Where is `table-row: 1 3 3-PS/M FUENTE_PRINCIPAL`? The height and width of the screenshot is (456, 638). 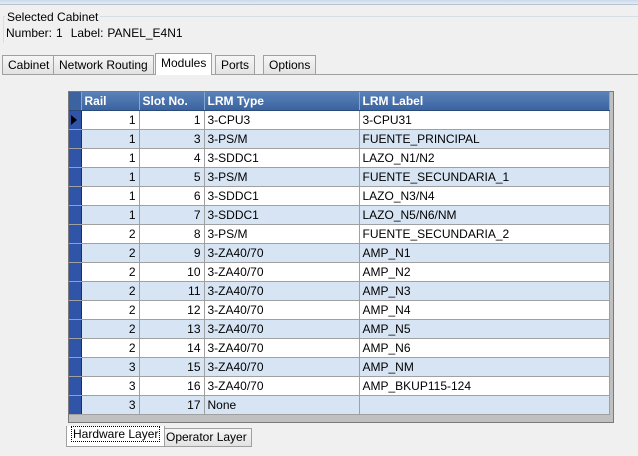 table-row: 1 3 3-PS/M FUENTE_PRINCIPAL is located at coordinates (339, 139).